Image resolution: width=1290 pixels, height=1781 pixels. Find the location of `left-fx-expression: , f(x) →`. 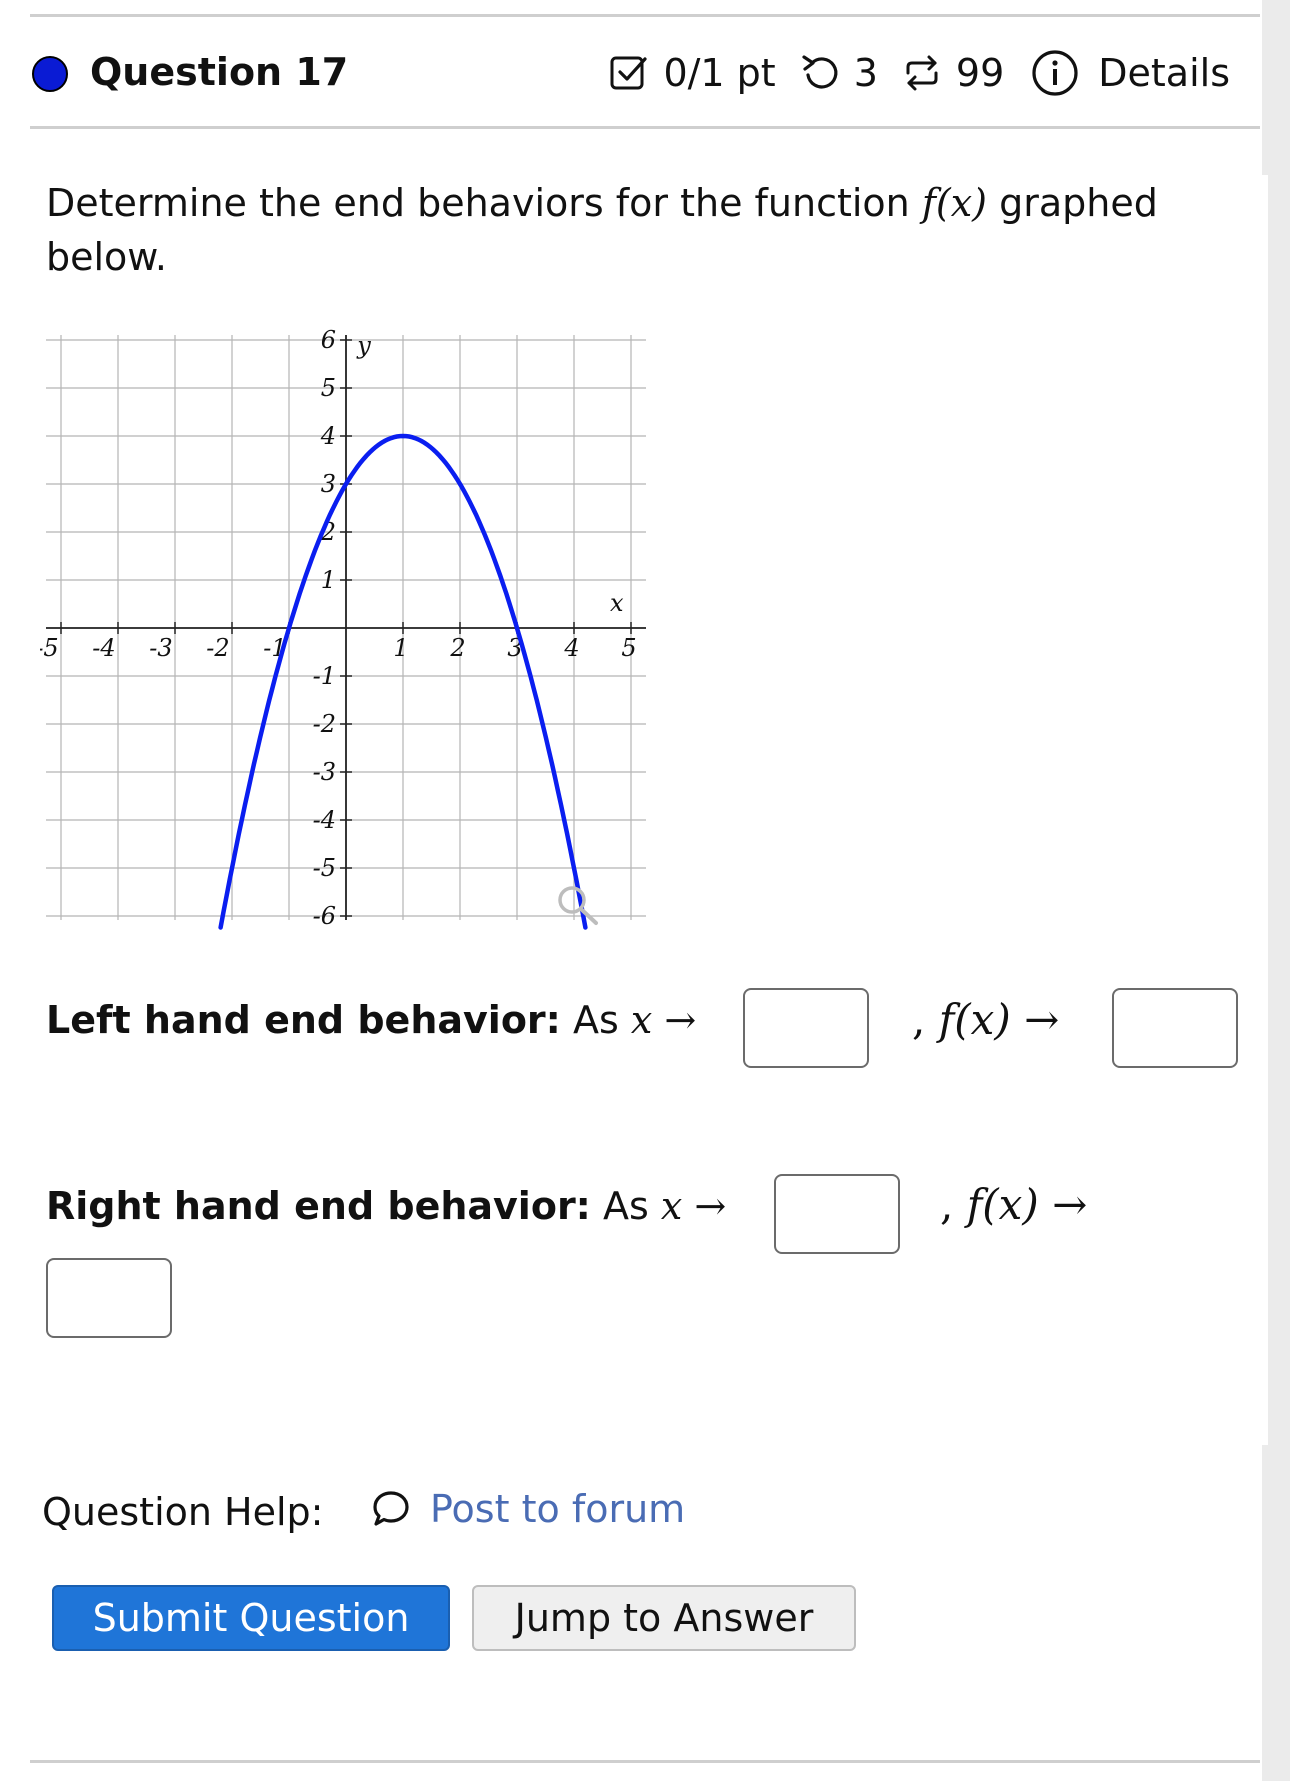

left-fx-expression: , f(x) → is located at coordinates (985, 1019).